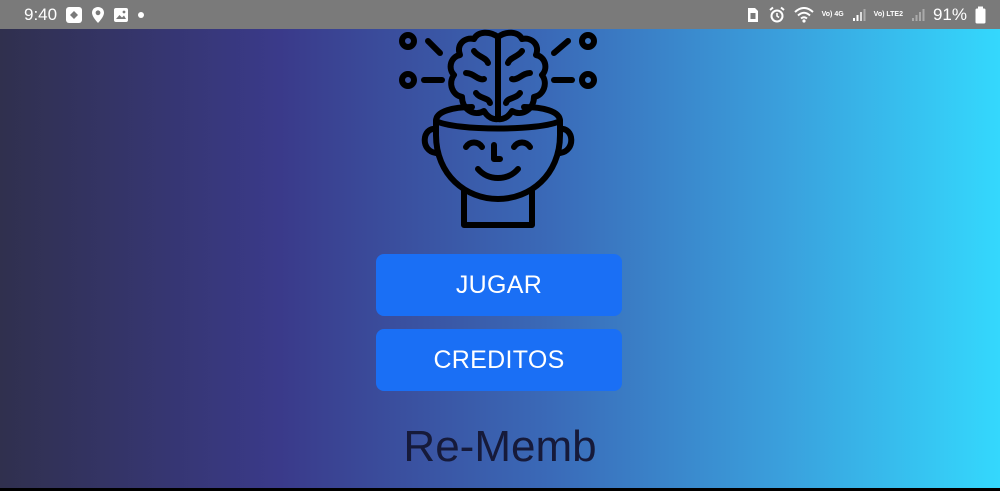 This screenshot has height=491, width=1000. Describe the element at coordinates (753, 15) in the screenshot. I see `sim-icon` at that location.